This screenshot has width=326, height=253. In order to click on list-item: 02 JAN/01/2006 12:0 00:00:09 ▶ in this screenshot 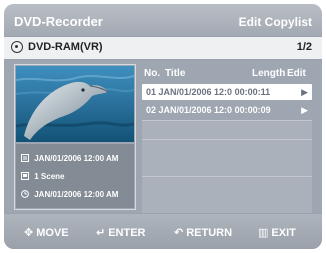, I will do `click(227, 110)`.